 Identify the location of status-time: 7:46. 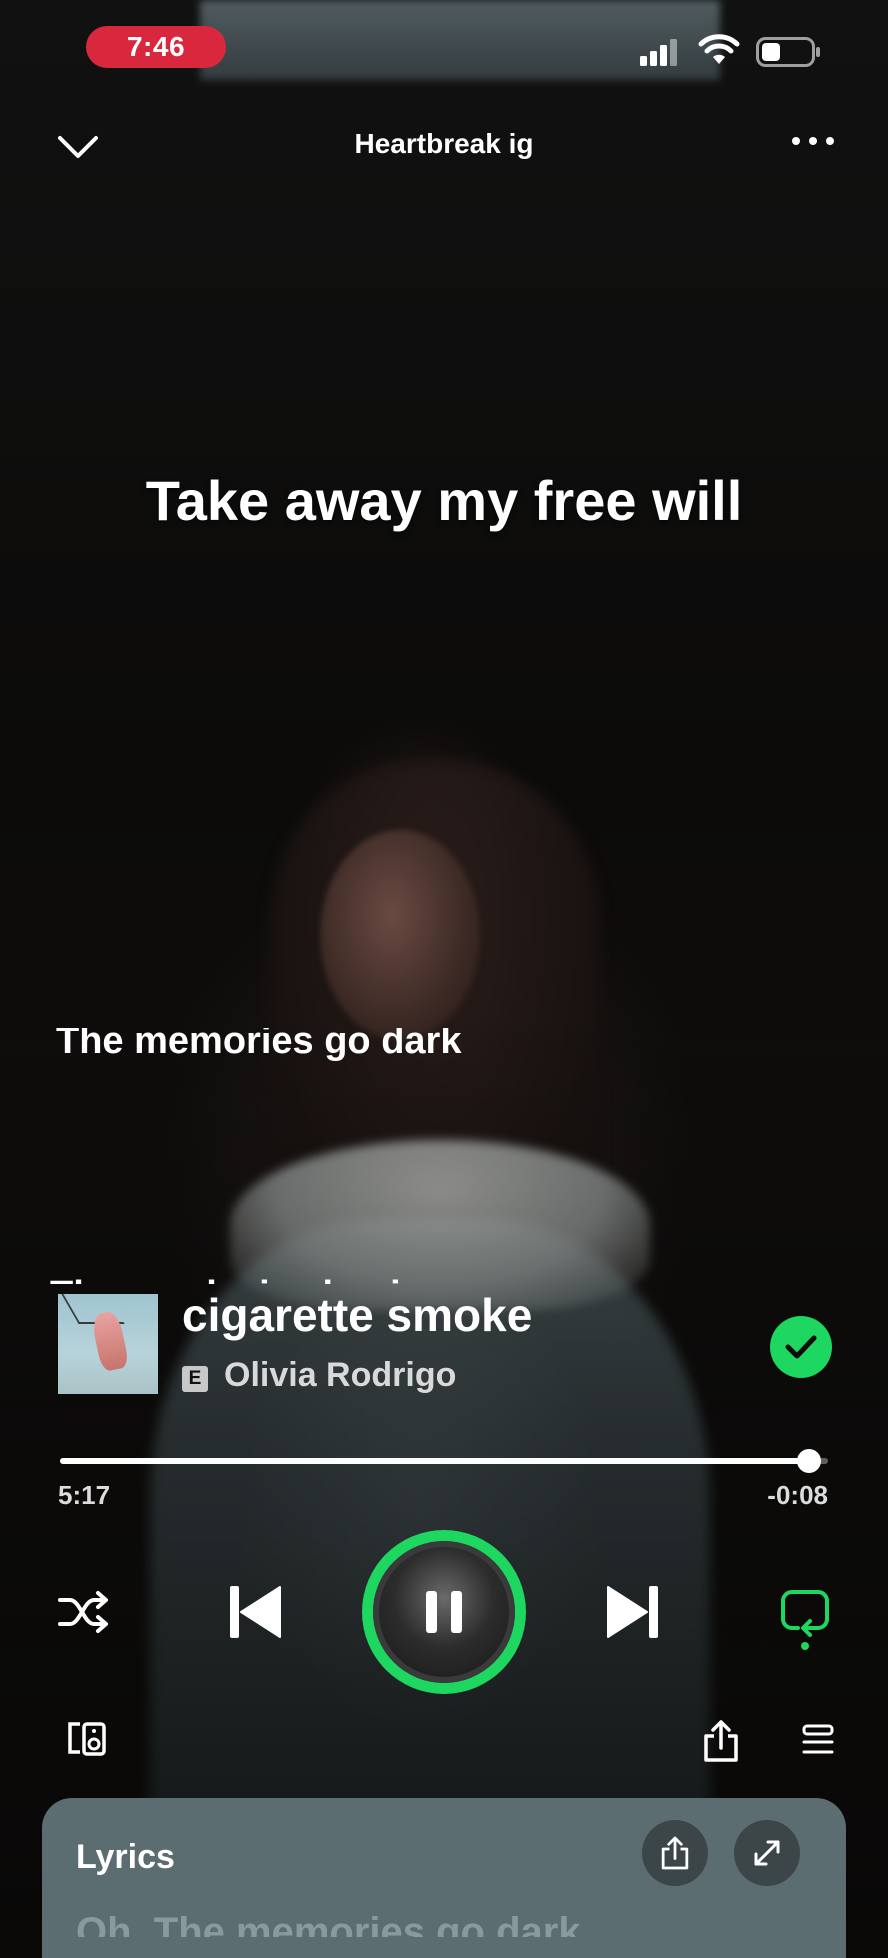
(156, 47).